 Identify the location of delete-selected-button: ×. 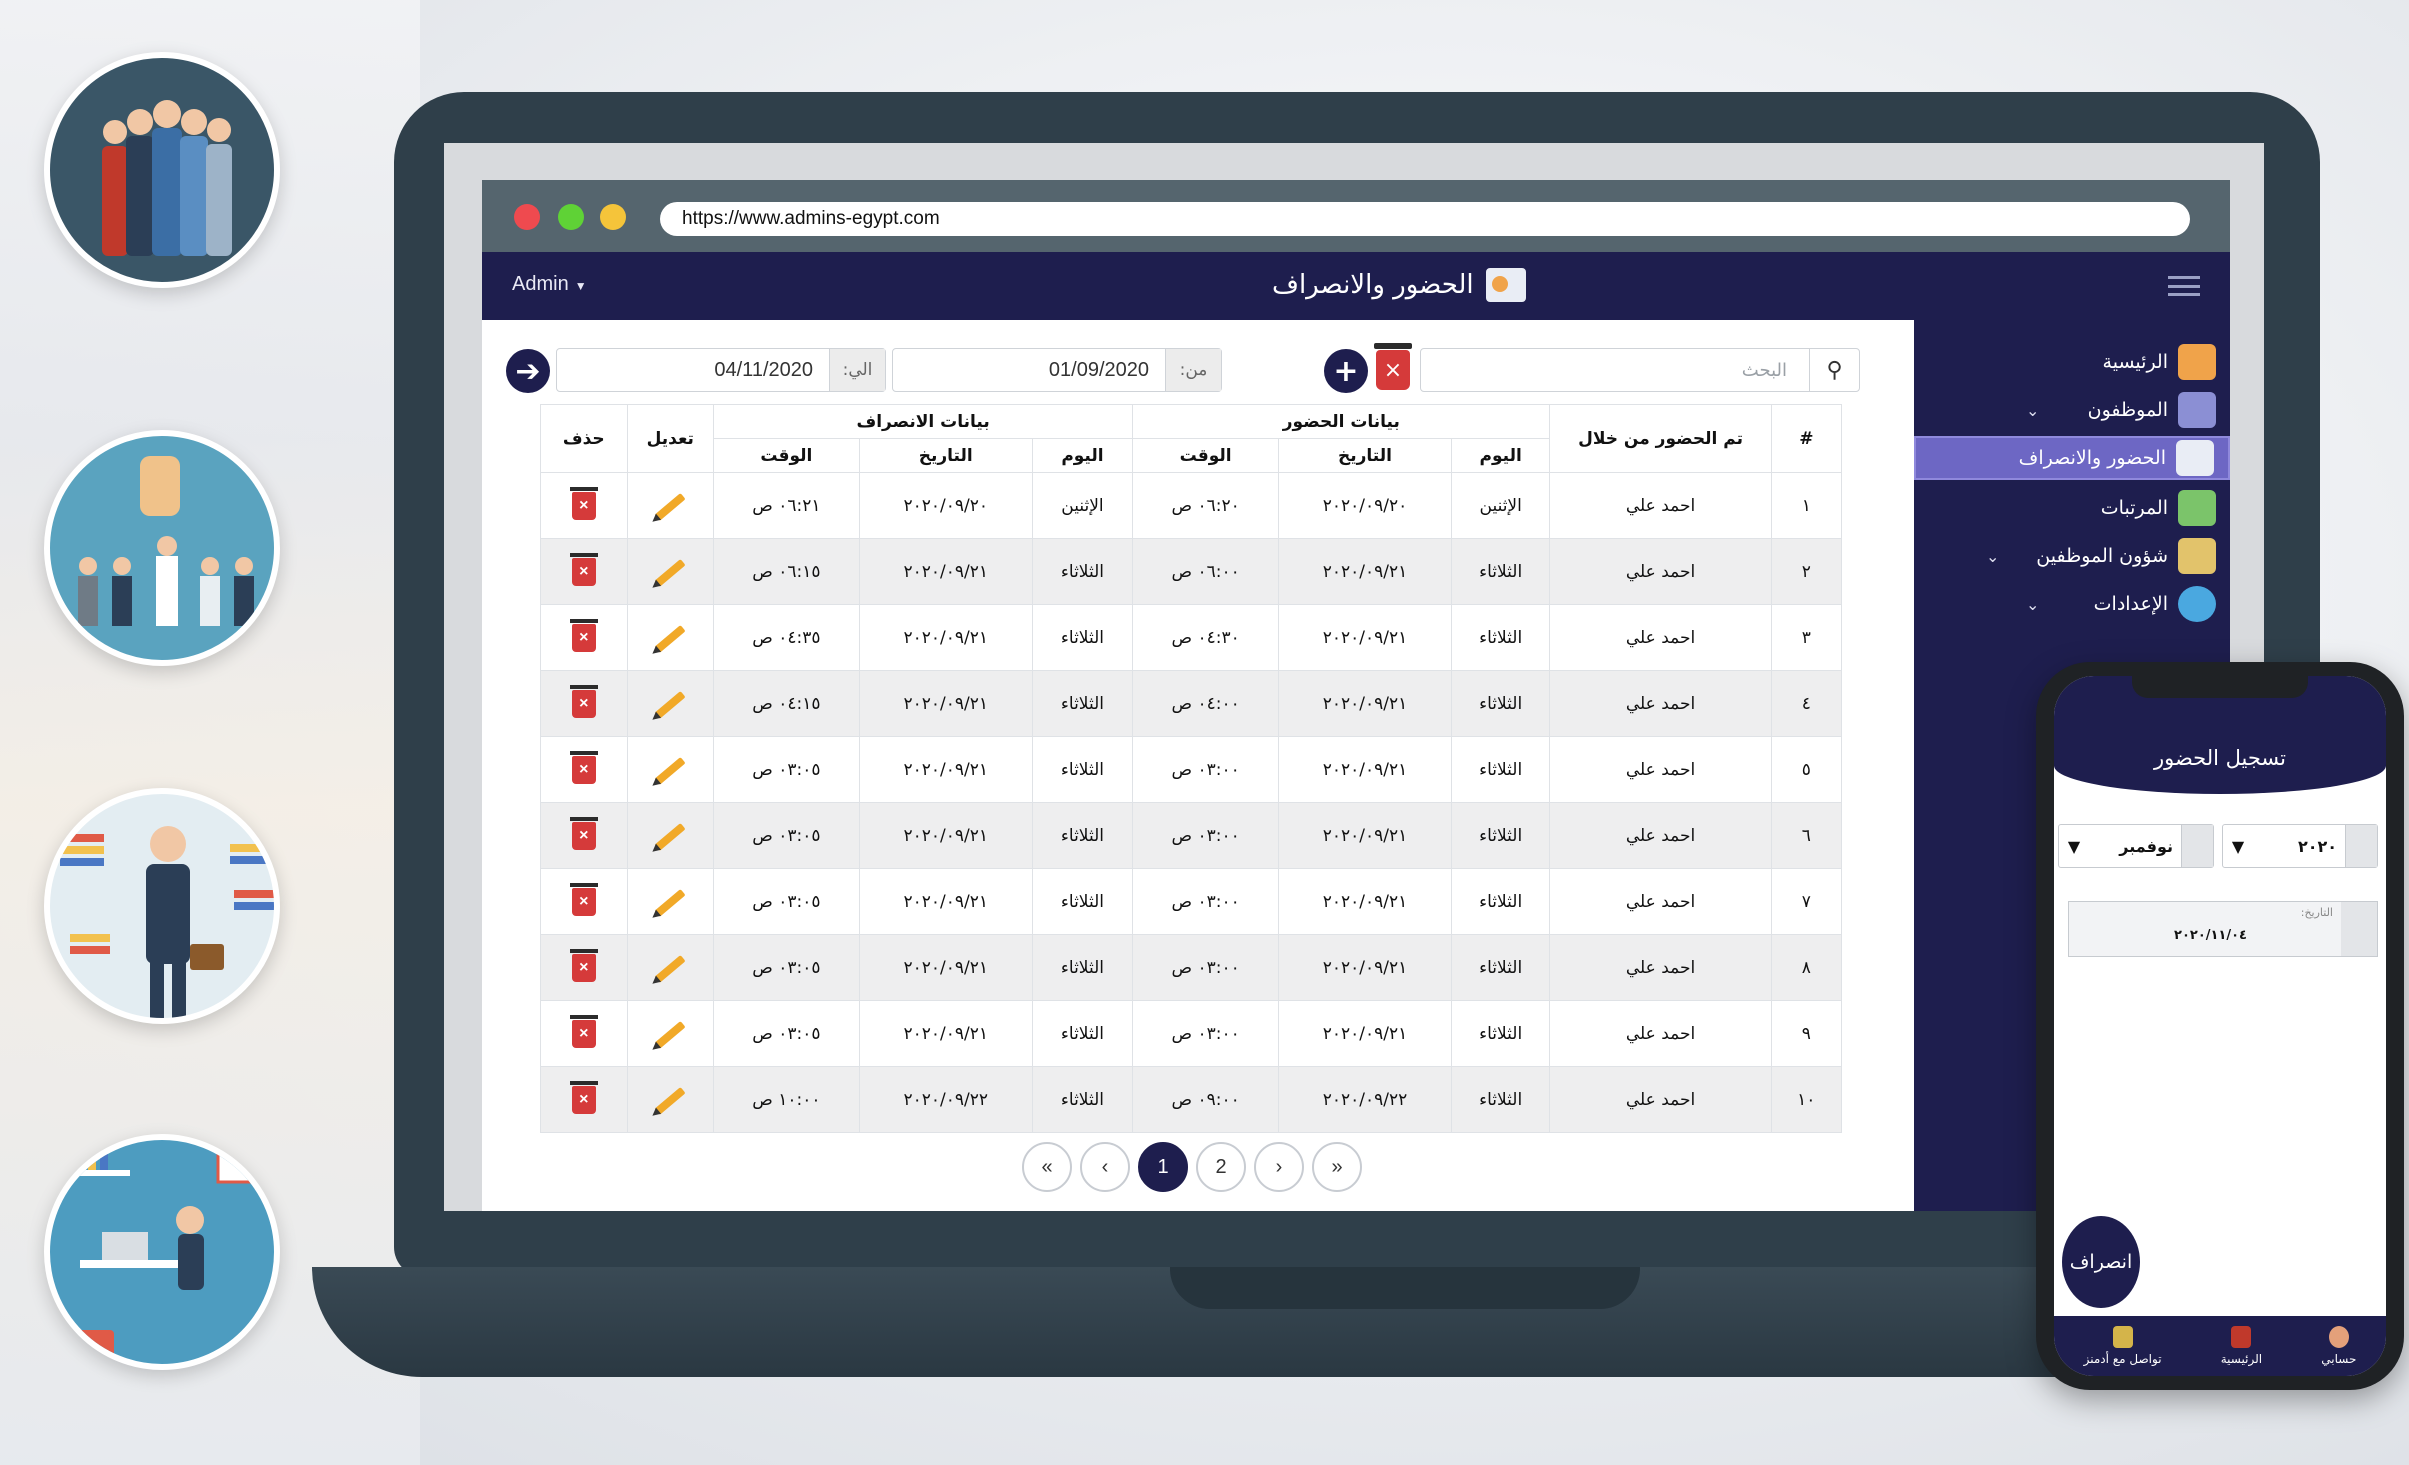
(1393, 366).